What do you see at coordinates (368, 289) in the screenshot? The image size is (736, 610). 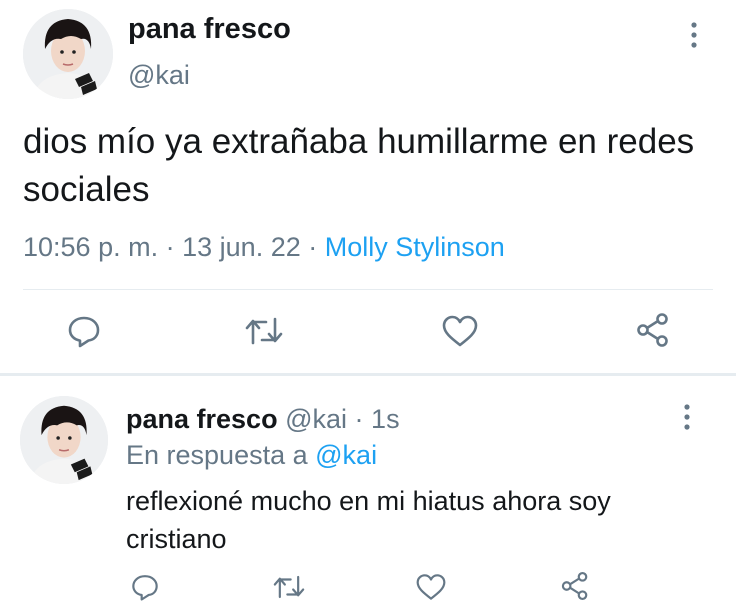 I see `divider` at bounding box center [368, 289].